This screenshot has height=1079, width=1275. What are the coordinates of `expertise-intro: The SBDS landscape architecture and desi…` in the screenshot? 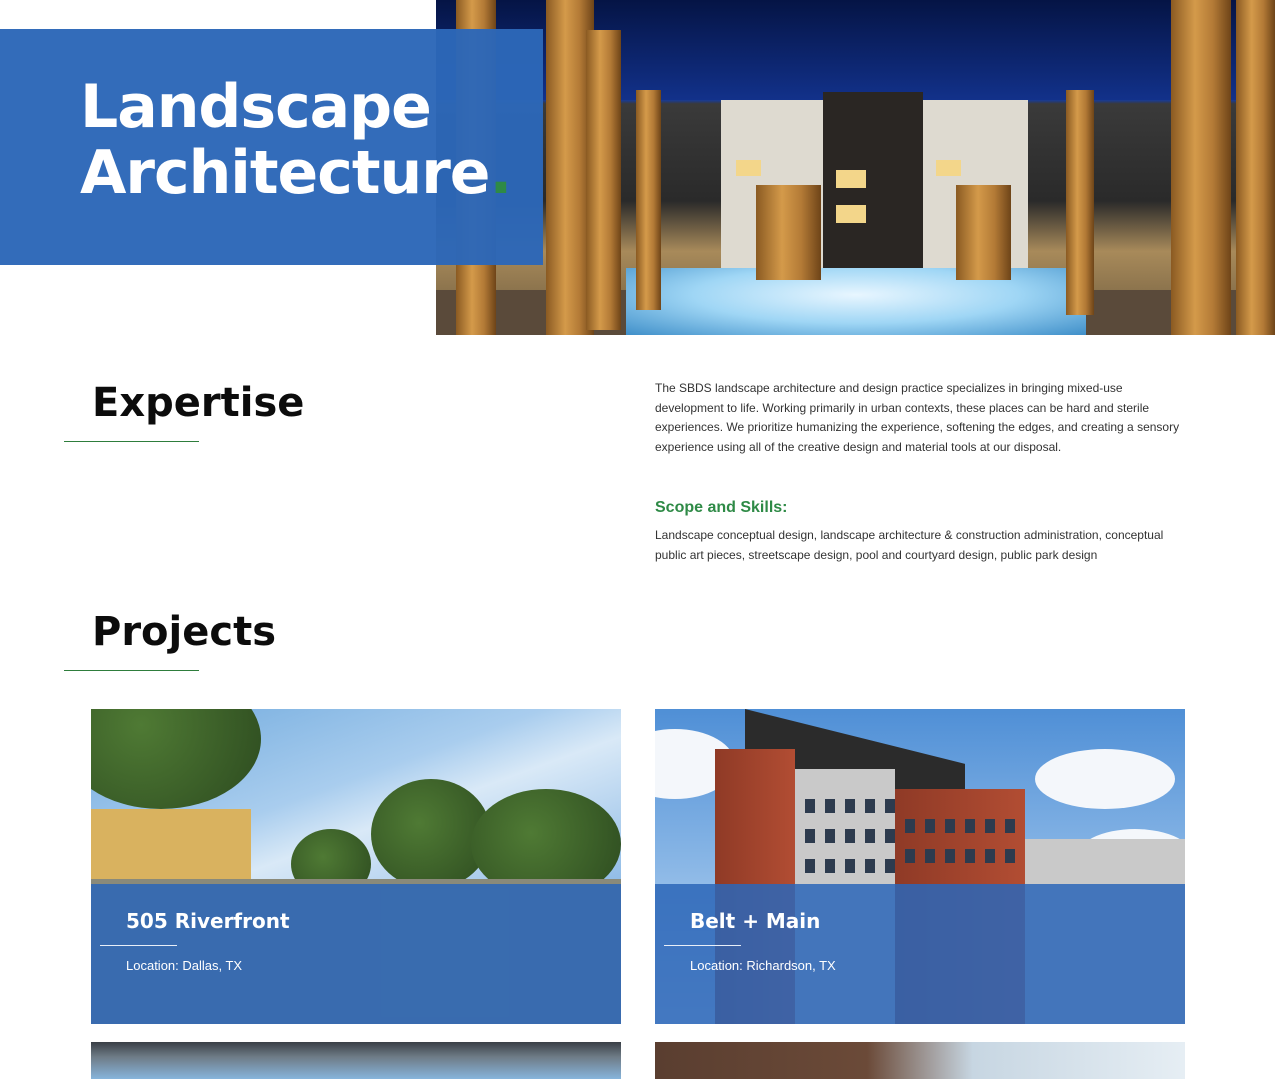 It's located at (917, 417).